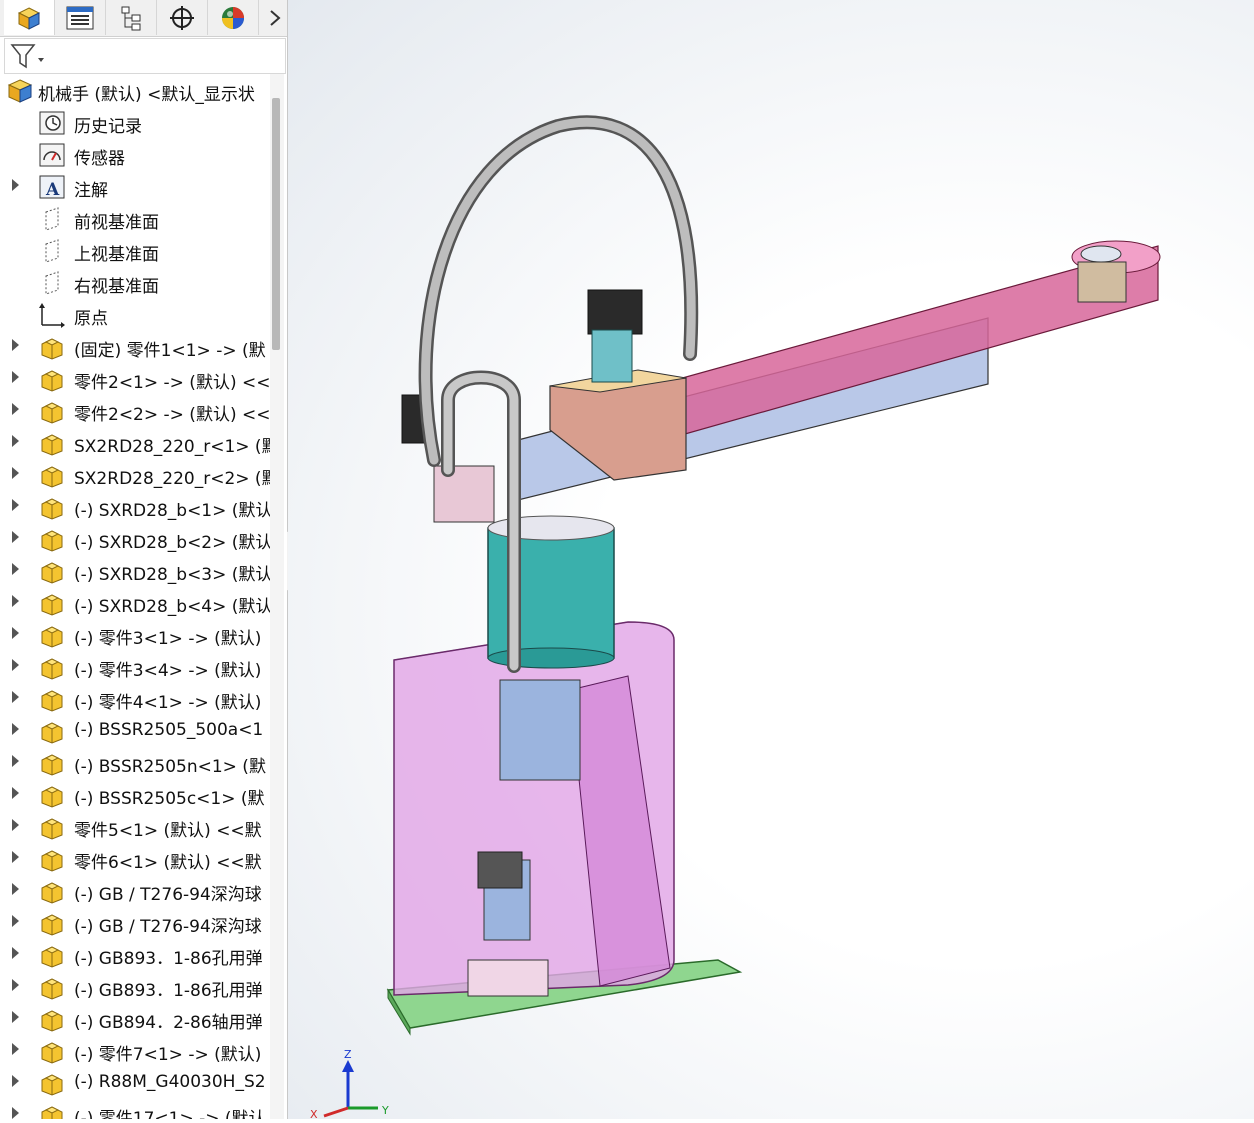 The width and height of the screenshot is (1254, 1123). I want to click on triad-x-label: X, so click(314, 1113).